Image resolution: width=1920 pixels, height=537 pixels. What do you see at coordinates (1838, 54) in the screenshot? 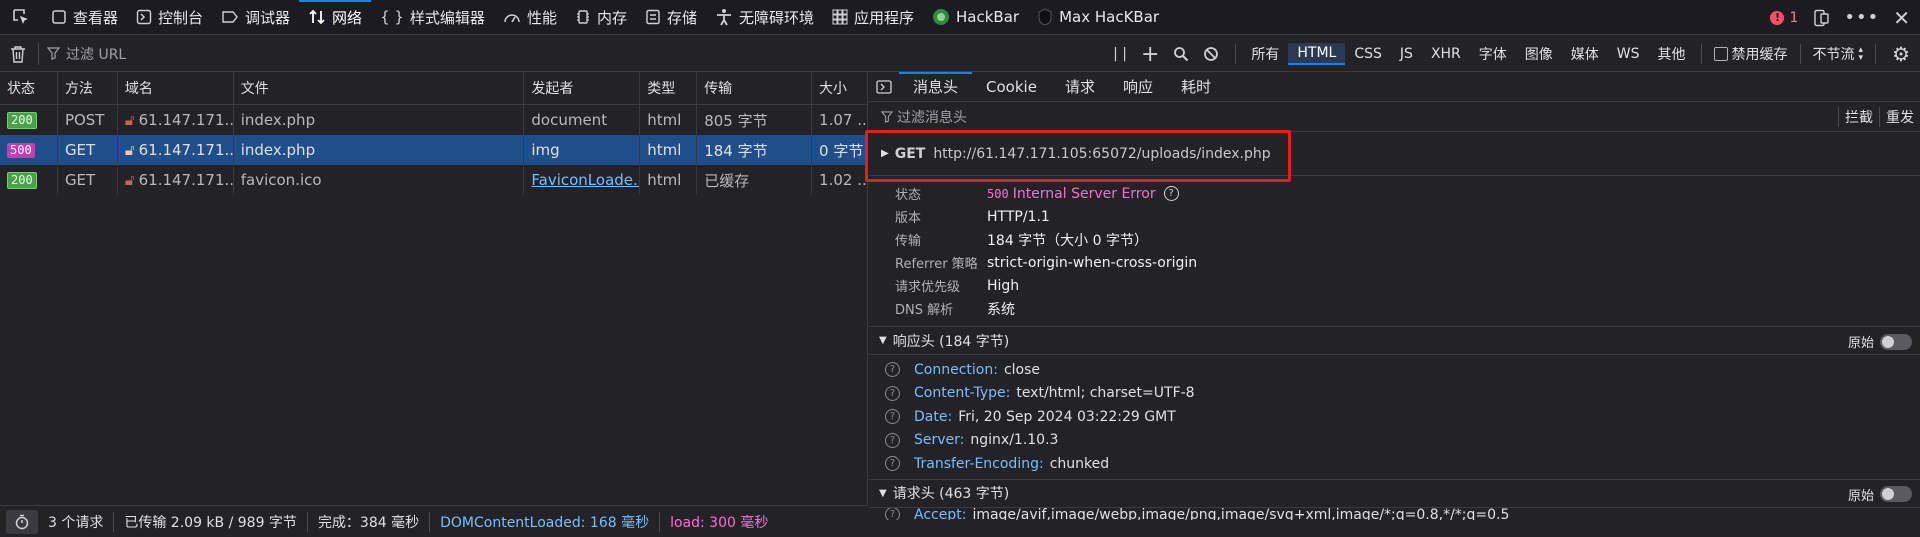
I see `throttle-select: 不节流 ▴ ▾` at bounding box center [1838, 54].